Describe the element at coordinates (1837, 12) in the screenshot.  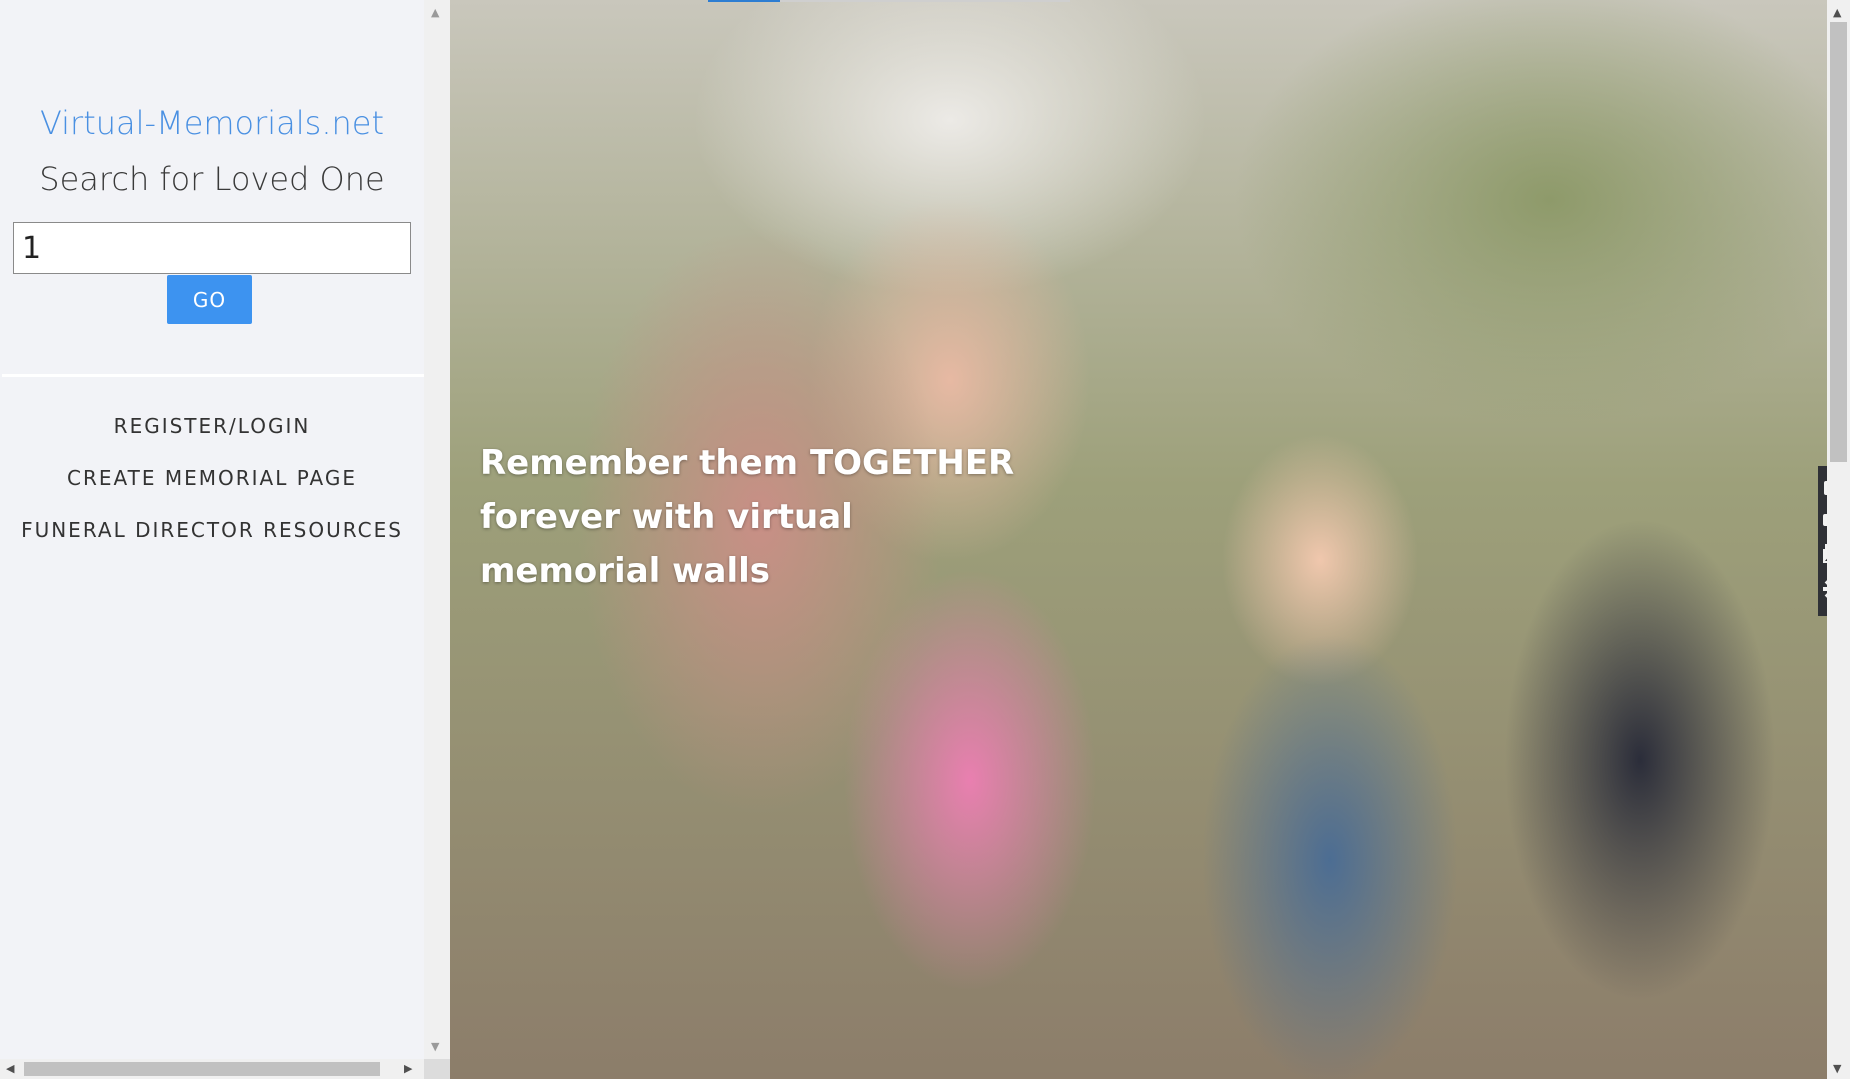
I see `main-scroll-up-arrow-icon: ▲` at that location.